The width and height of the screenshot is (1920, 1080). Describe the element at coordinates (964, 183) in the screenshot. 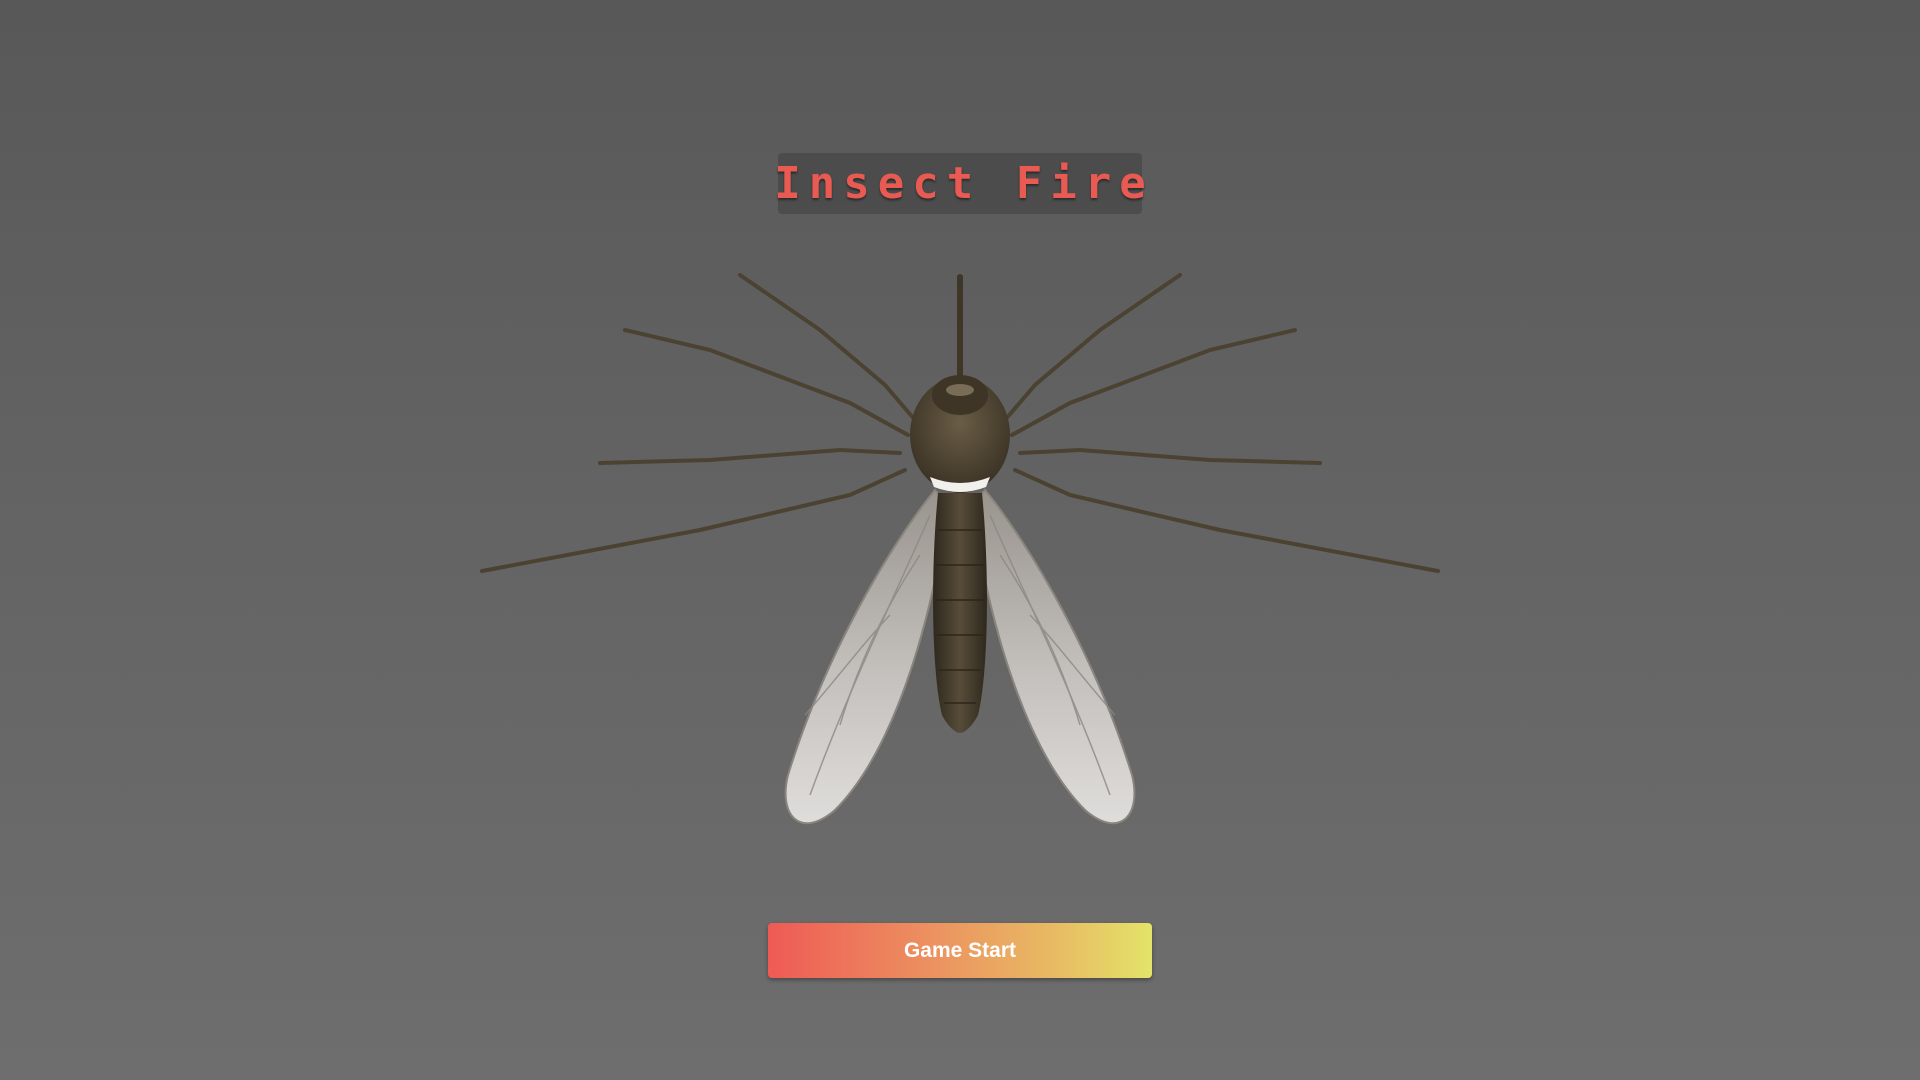

I see `game-title: Insect Fire` at that location.